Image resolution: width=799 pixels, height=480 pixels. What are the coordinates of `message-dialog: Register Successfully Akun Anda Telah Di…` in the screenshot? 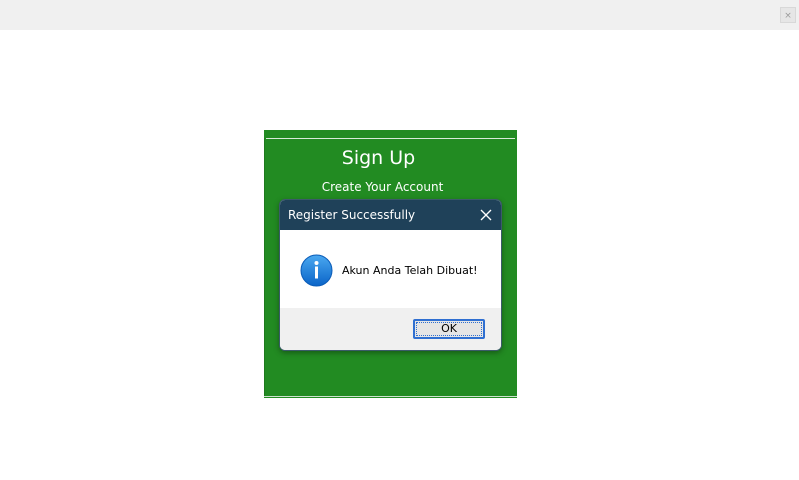 It's located at (390, 275).